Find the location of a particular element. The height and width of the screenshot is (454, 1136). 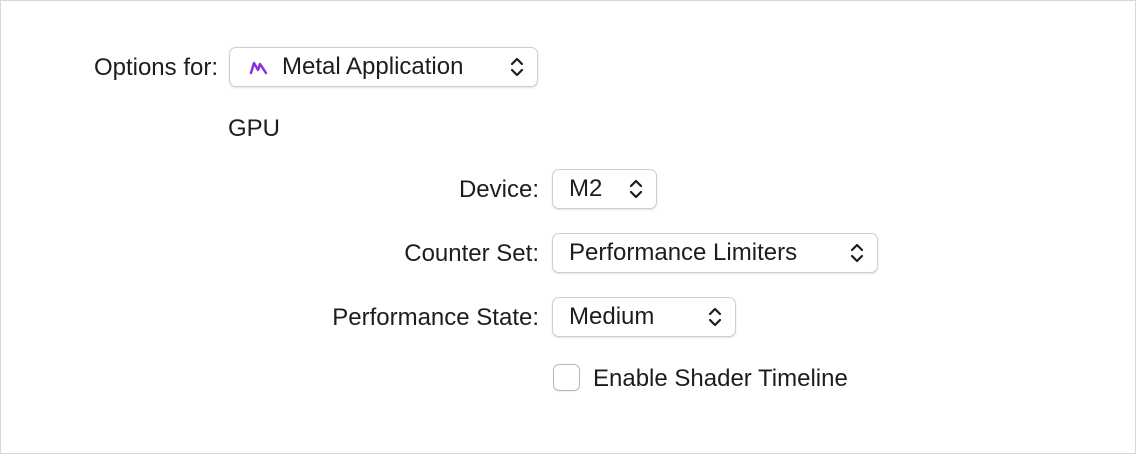

counter-set-popup: Performance Limiters is located at coordinates (715, 253).